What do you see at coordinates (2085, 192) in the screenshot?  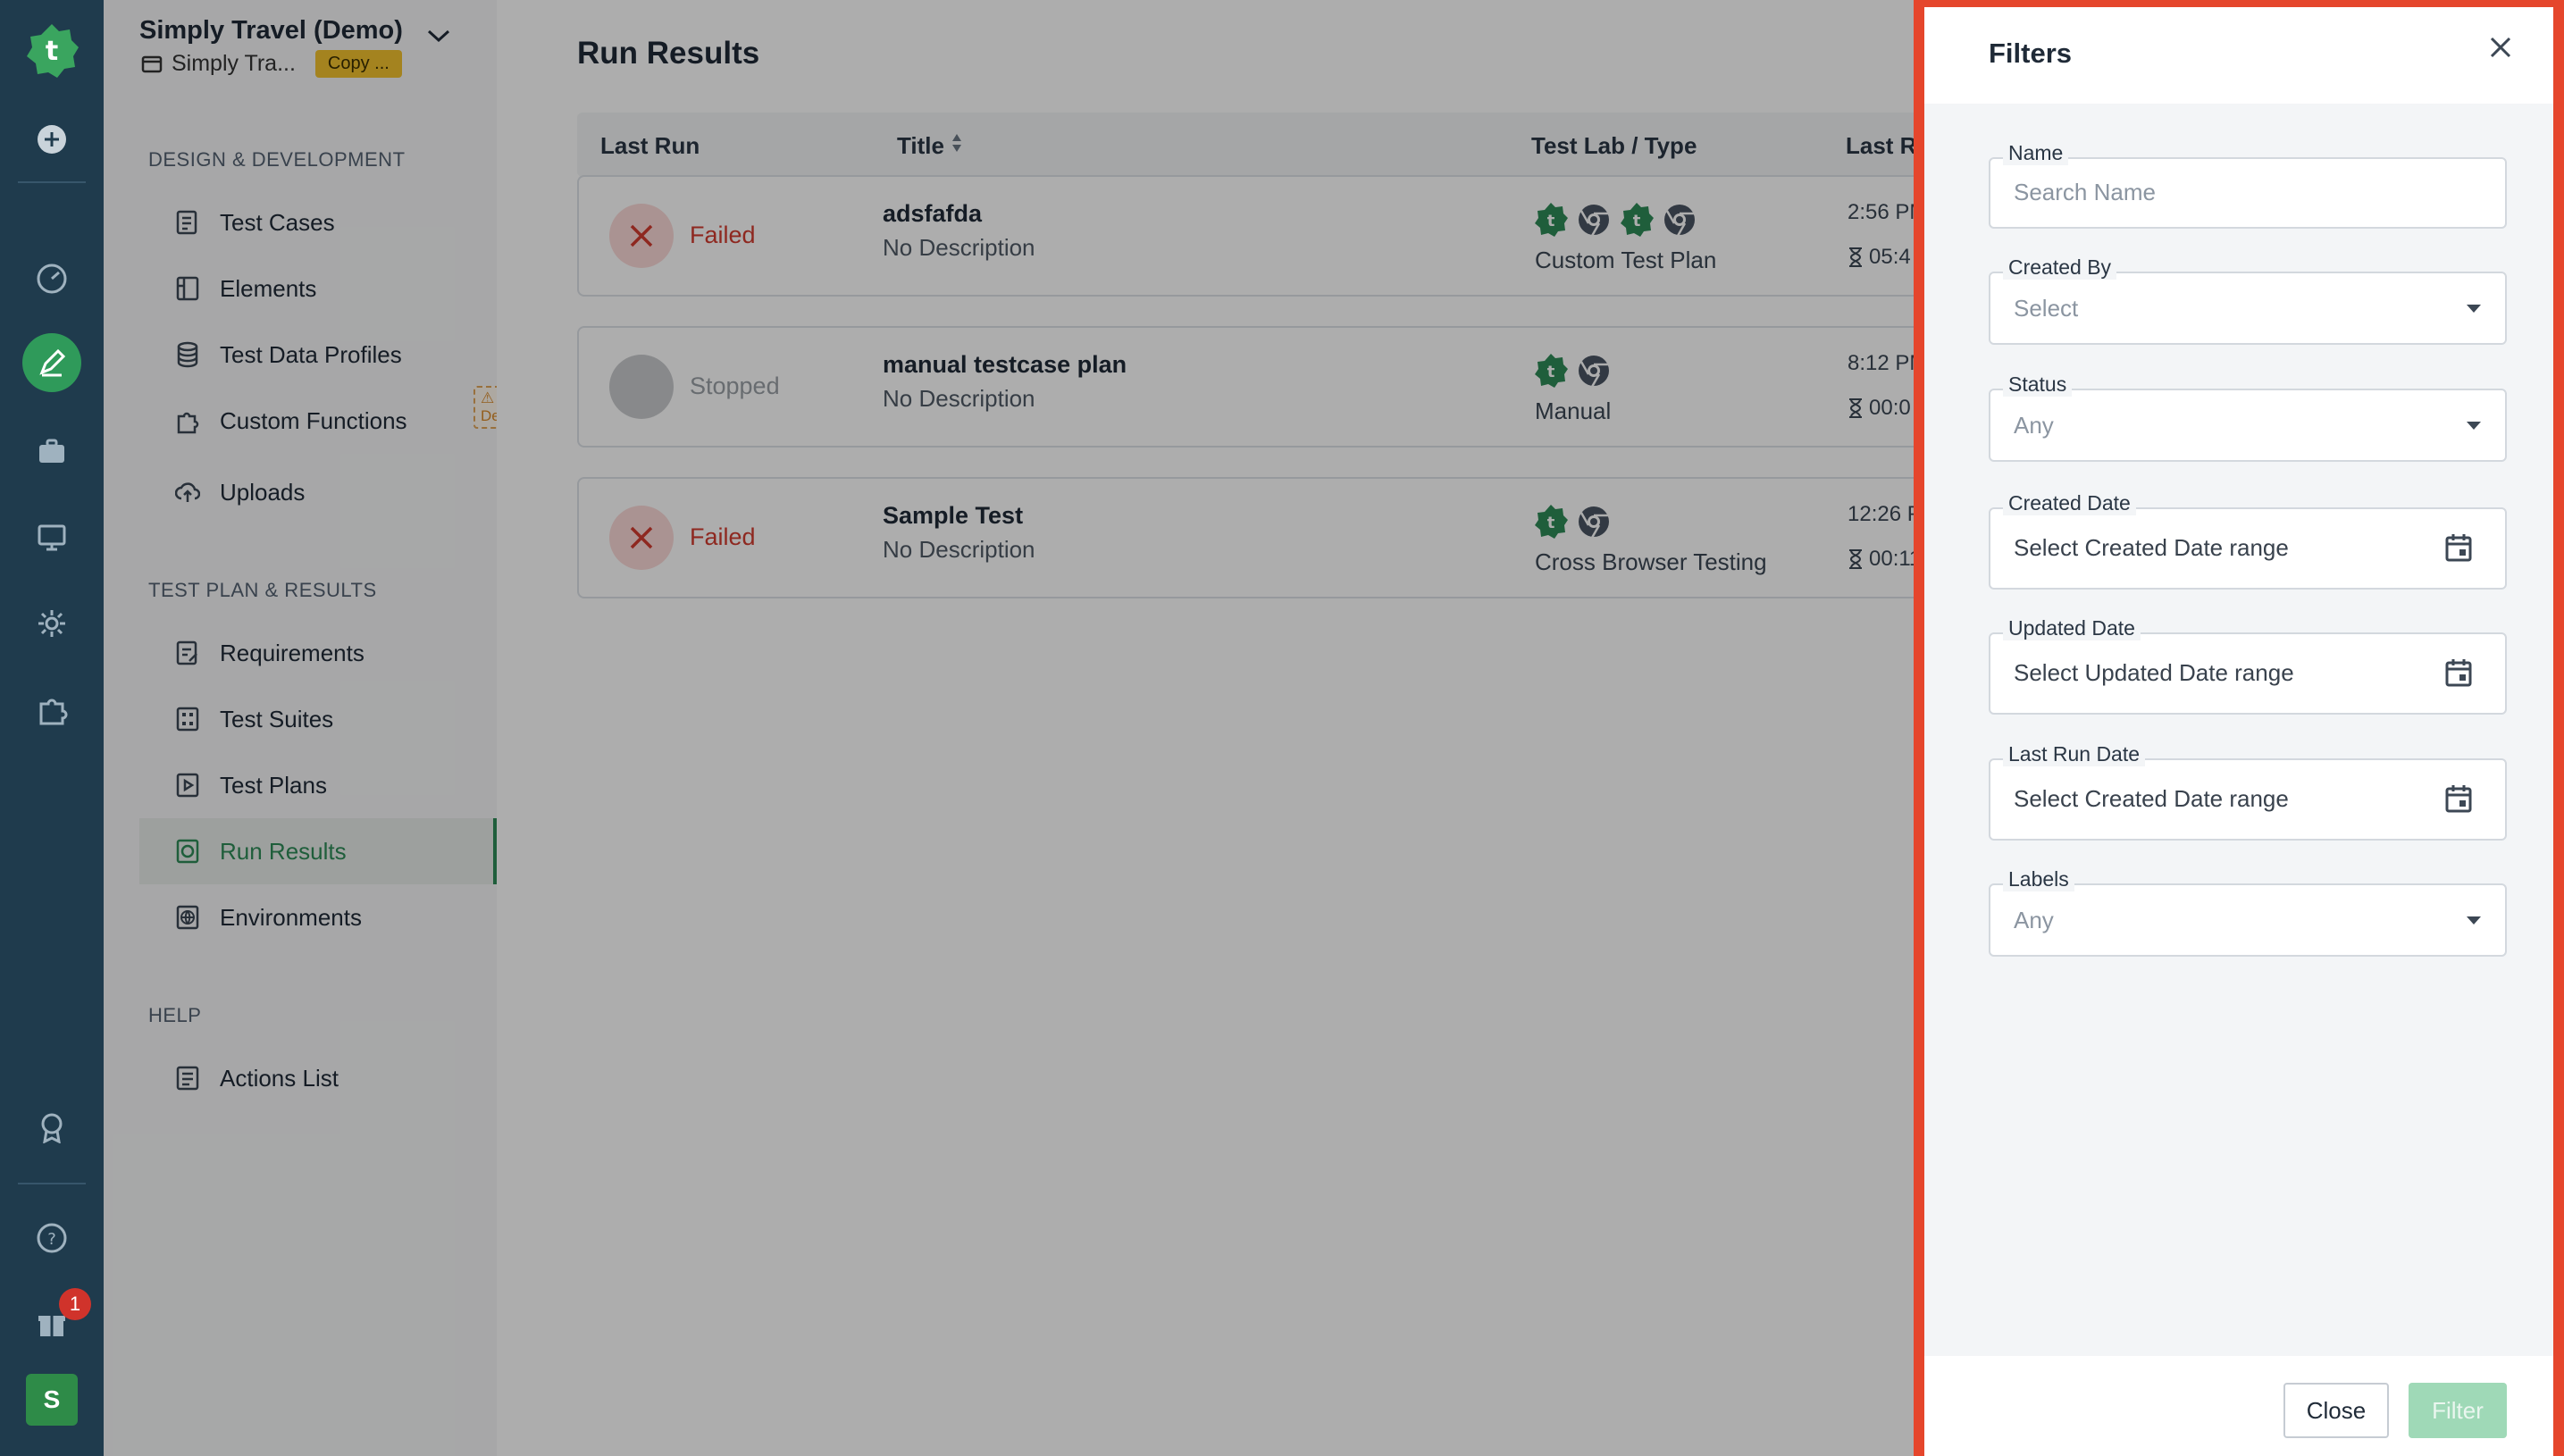 I see `name-placeholder: Search Name` at bounding box center [2085, 192].